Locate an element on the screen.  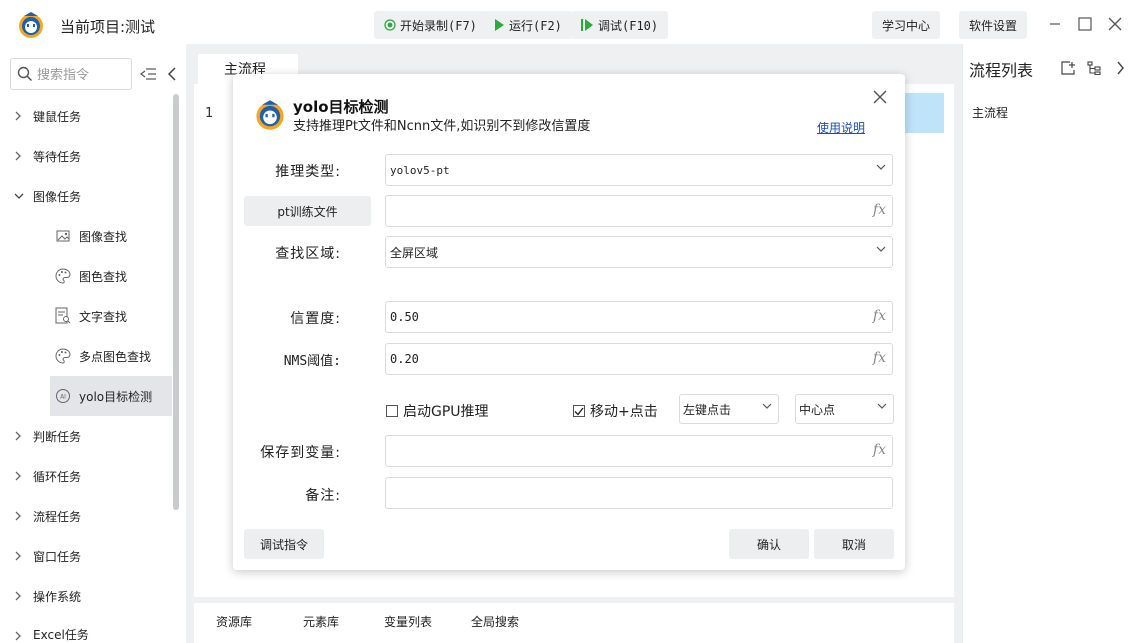
category-os: 操作系统 is located at coordinates (88, 596).